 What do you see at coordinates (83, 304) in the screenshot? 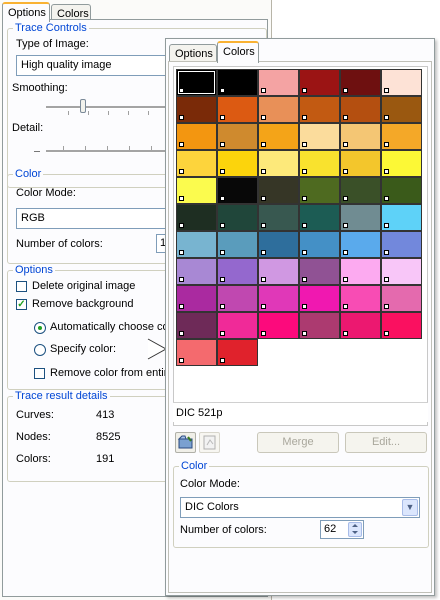
I see `remove-background-label: Remove background` at bounding box center [83, 304].